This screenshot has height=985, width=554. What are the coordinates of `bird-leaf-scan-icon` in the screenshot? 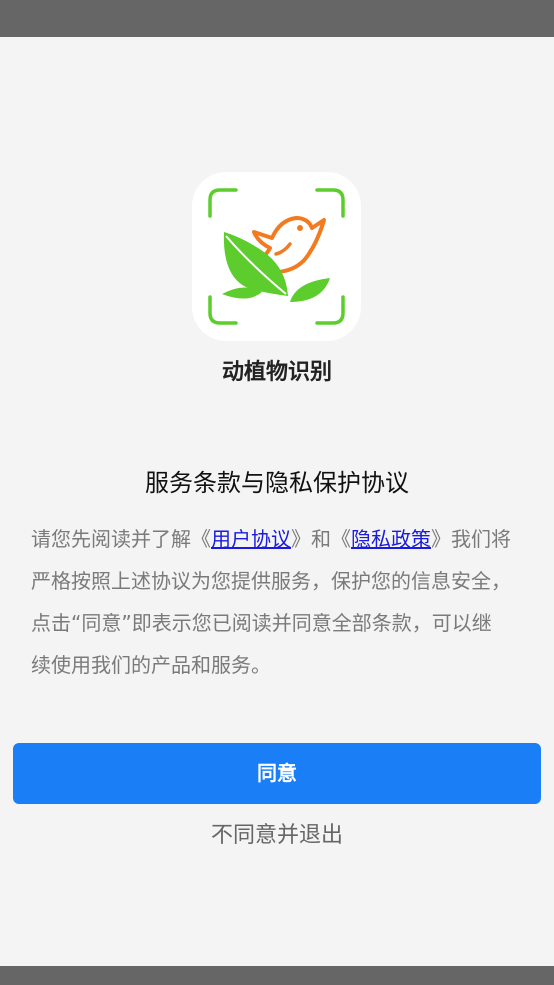 It's located at (276, 256).